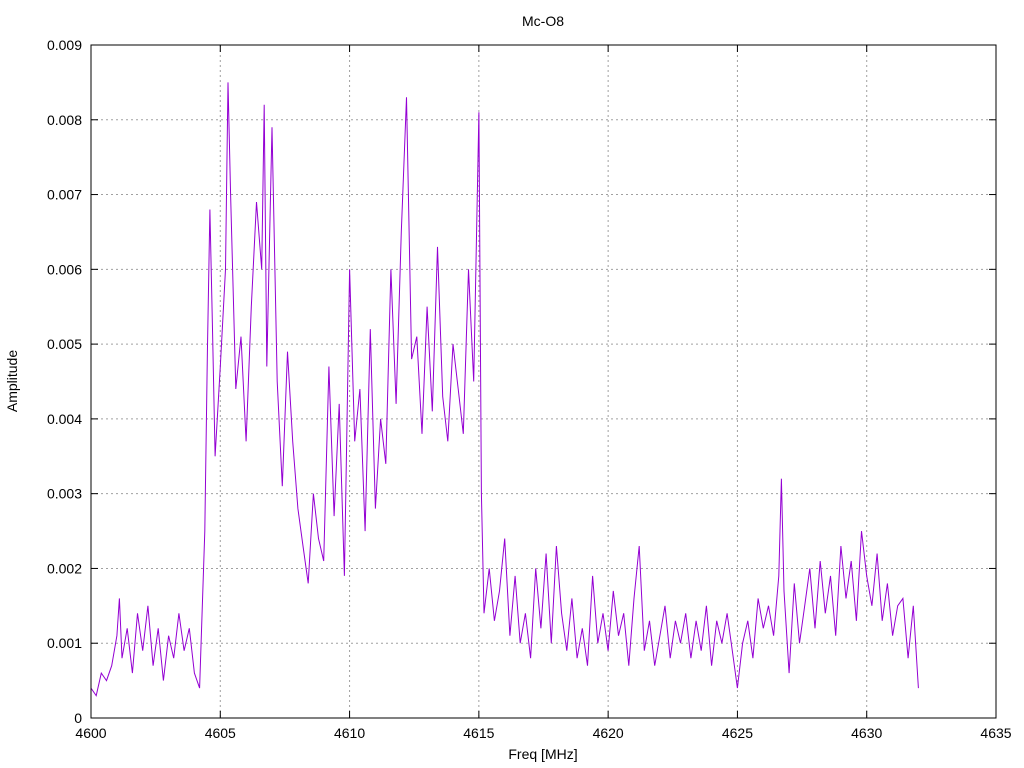 Image resolution: width=1024 pixels, height=768 pixels. Describe the element at coordinates (64, 494) in the screenshot. I see `y-tick-label: 0.003` at that location.